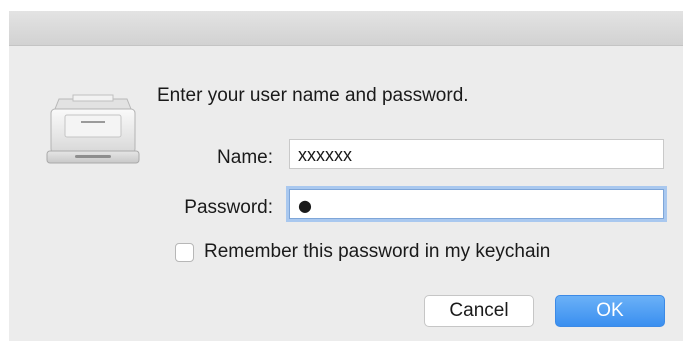 The width and height of the screenshot is (691, 351). What do you see at coordinates (184, 252) in the screenshot?
I see `remember-checkbox` at bounding box center [184, 252].